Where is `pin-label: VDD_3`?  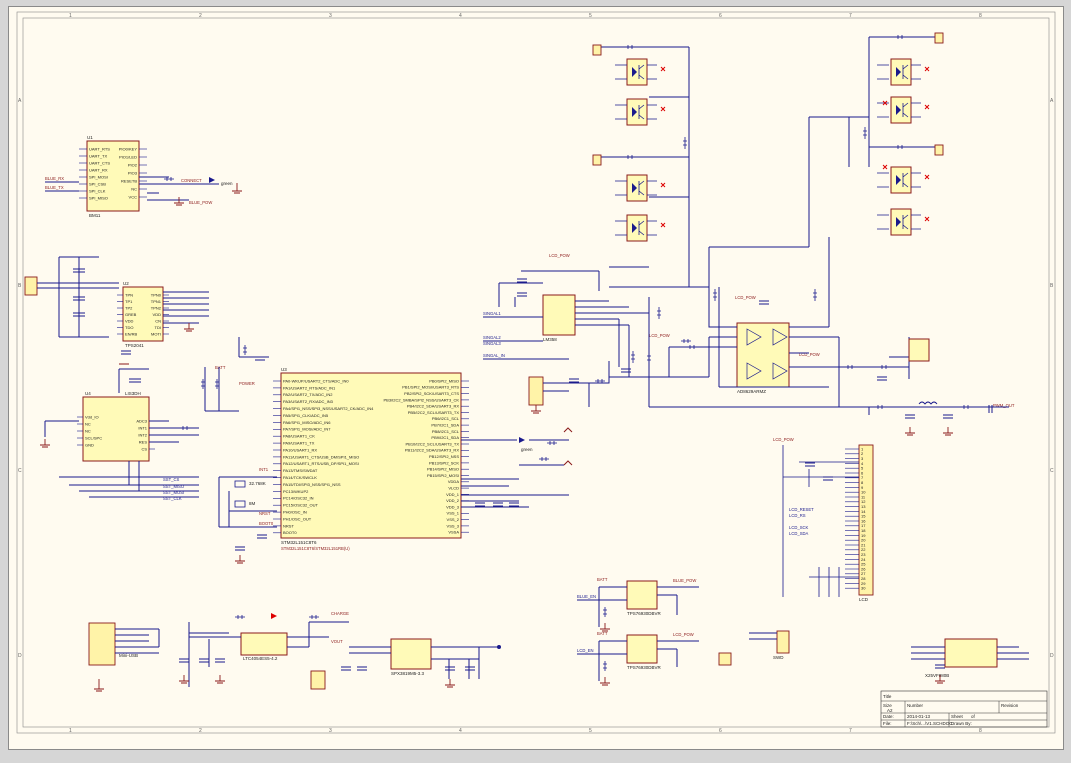 pin-label: VDD_3 is located at coordinates (453, 506).